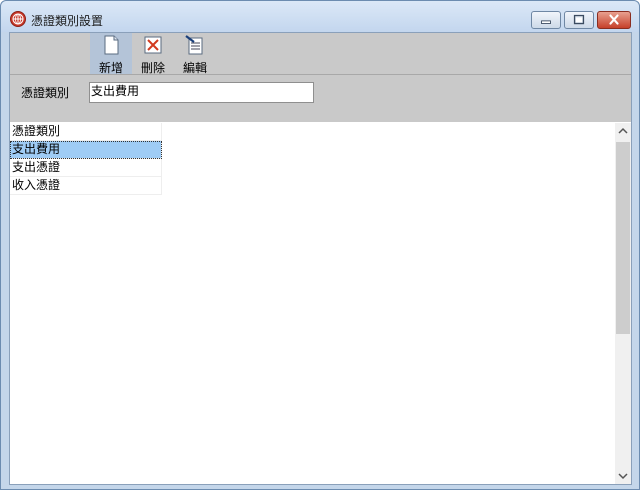  I want to click on delete-button: 刪除, so click(153, 54).